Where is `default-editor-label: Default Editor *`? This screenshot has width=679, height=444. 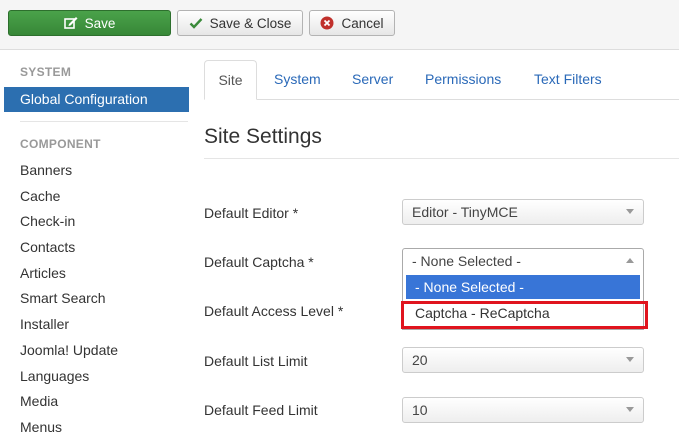
default-editor-label: Default Editor * is located at coordinates (251, 213).